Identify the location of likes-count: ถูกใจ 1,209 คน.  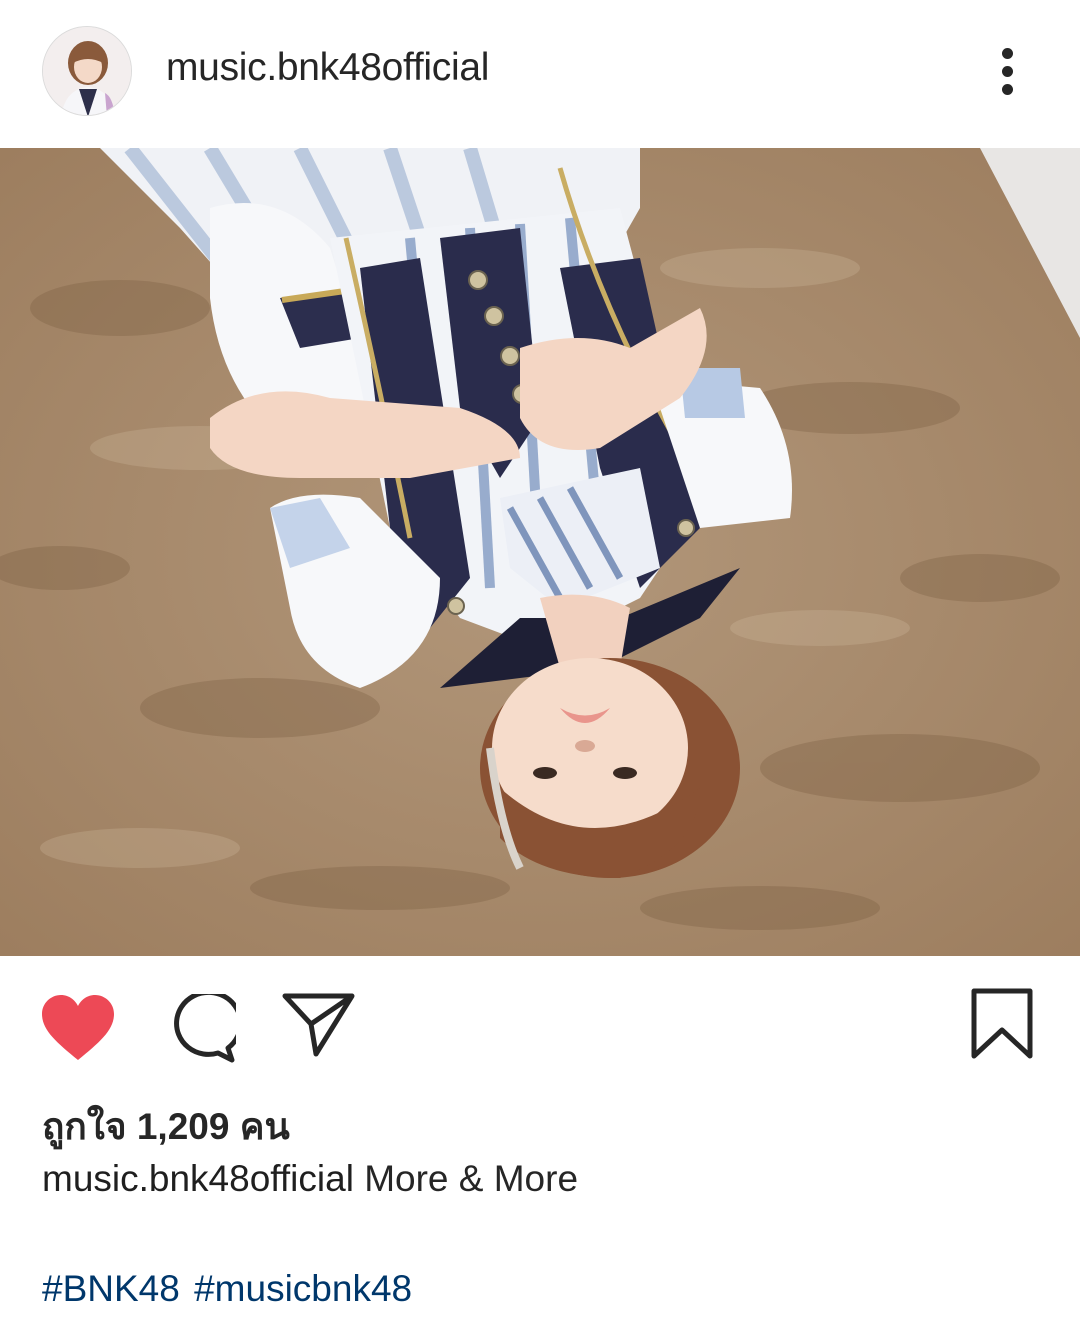
(166, 1126).